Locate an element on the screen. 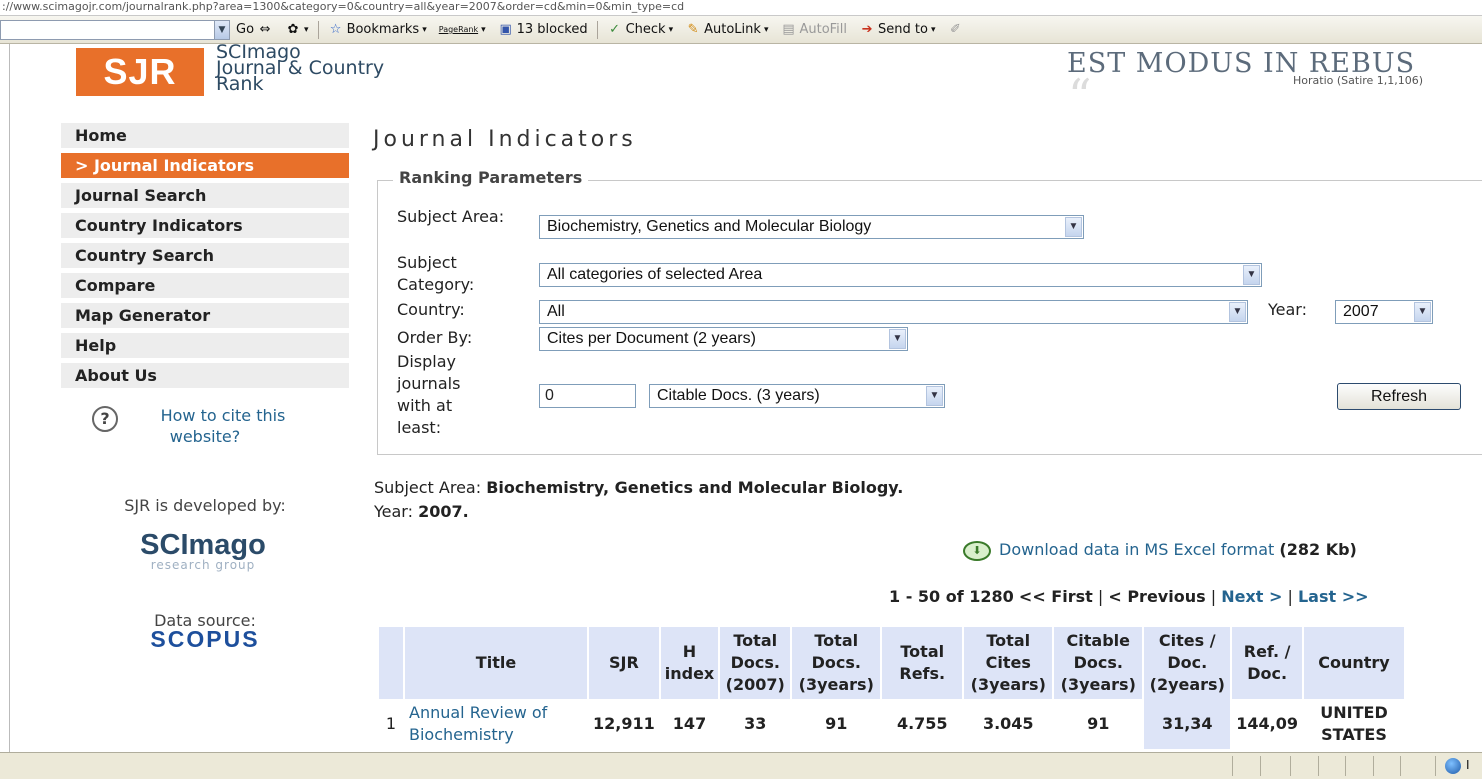 The height and width of the screenshot is (779, 1482). download-size: (282 Kb) is located at coordinates (1318, 549).